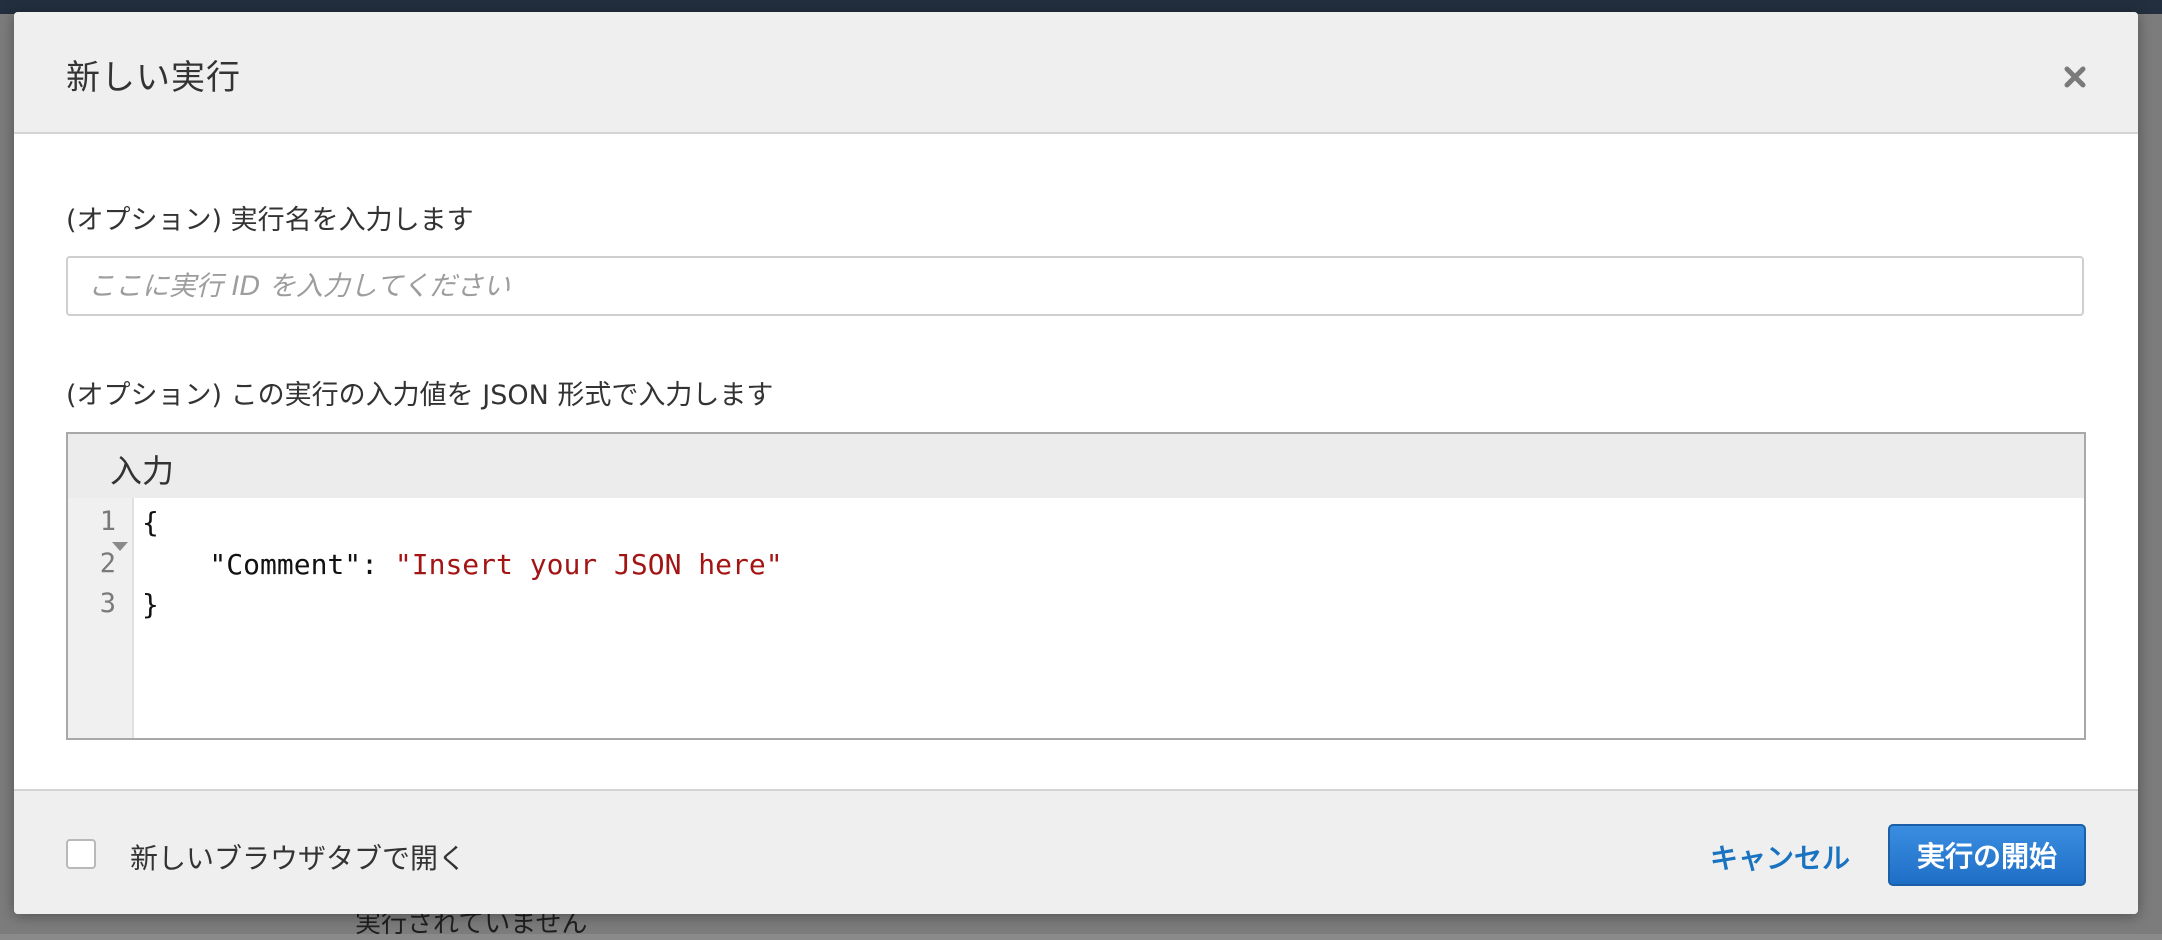 The height and width of the screenshot is (940, 2162). Describe the element at coordinates (268, 564) in the screenshot. I see `json-key: "Comment":` at that location.